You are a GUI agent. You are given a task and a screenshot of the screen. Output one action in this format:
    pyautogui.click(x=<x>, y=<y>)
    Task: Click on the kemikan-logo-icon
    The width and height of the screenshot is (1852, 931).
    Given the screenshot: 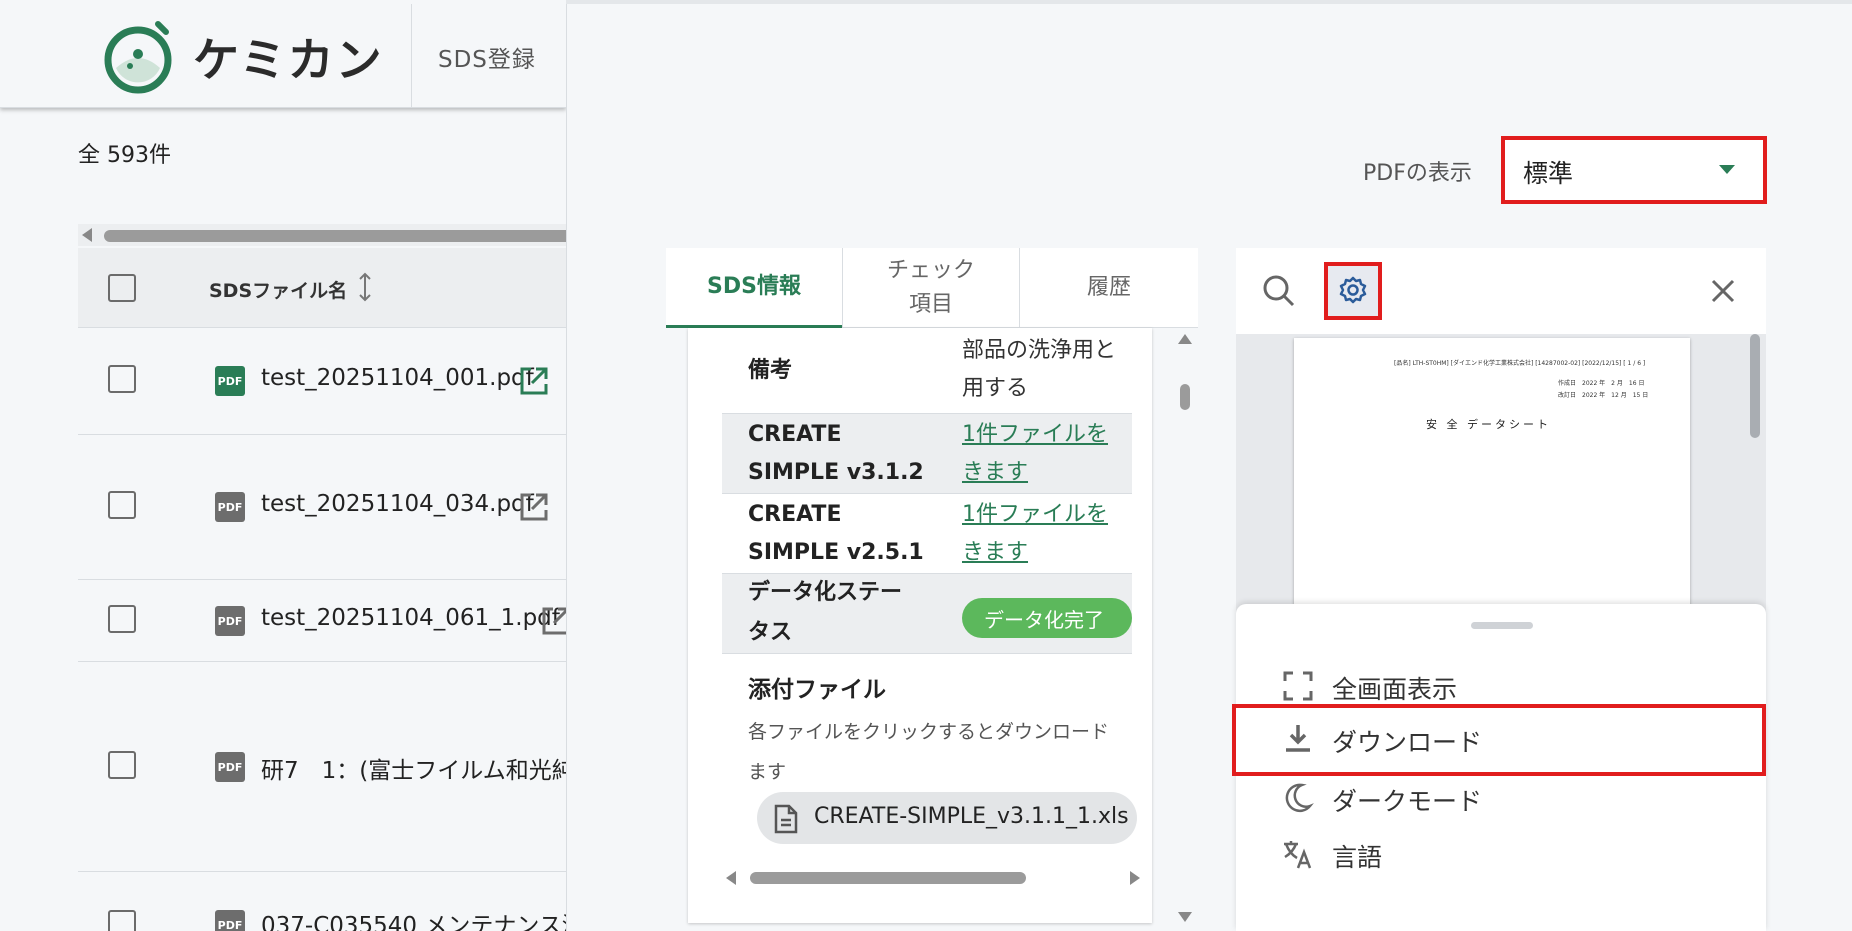 What is the action you would take?
    pyautogui.click(x=138, y=57)
    